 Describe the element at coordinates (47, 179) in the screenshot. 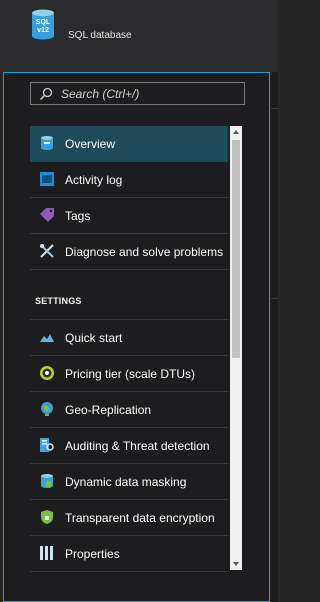

I see `activity-log-icon` at that location.